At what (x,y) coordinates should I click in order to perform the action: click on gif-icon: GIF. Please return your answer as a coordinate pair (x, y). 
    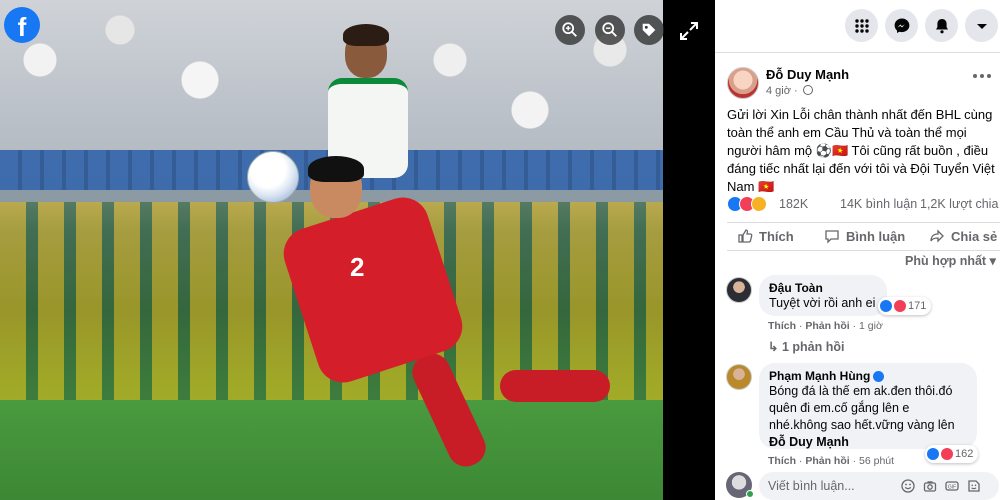
    Looking at the image, I should click on (952, 486).